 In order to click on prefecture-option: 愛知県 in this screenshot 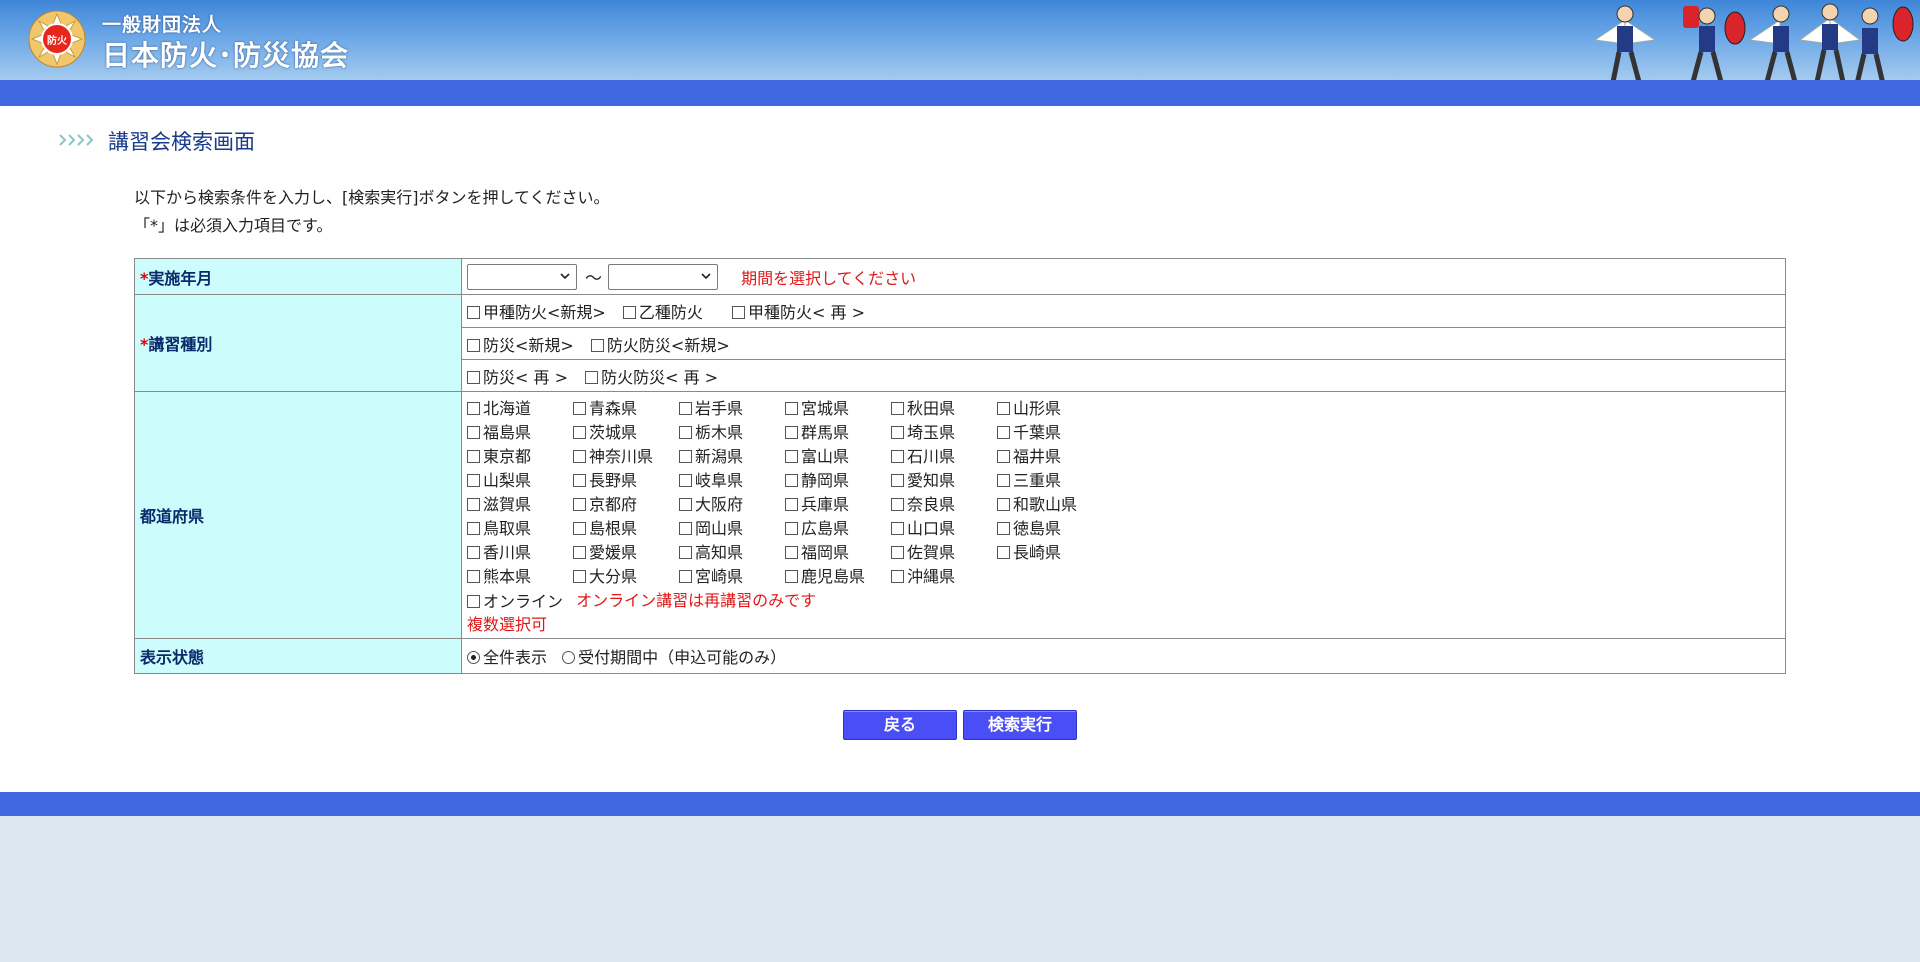, I will do `click(944, 481)`.